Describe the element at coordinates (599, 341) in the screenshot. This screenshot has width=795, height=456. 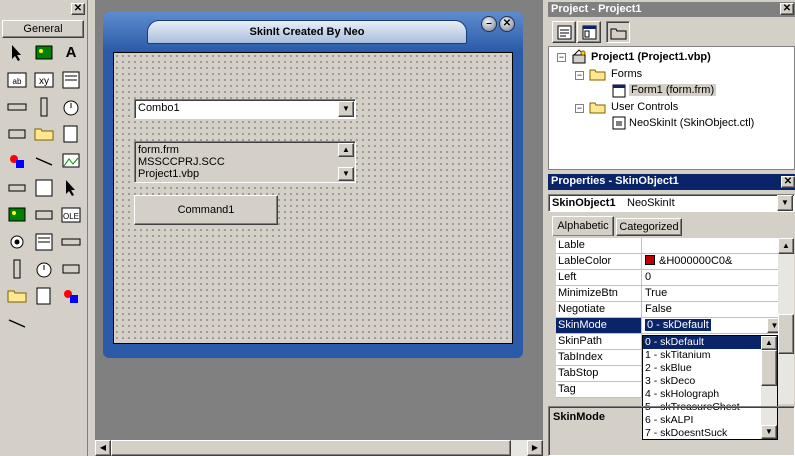
I see `property-name: SkinPath` at that location.